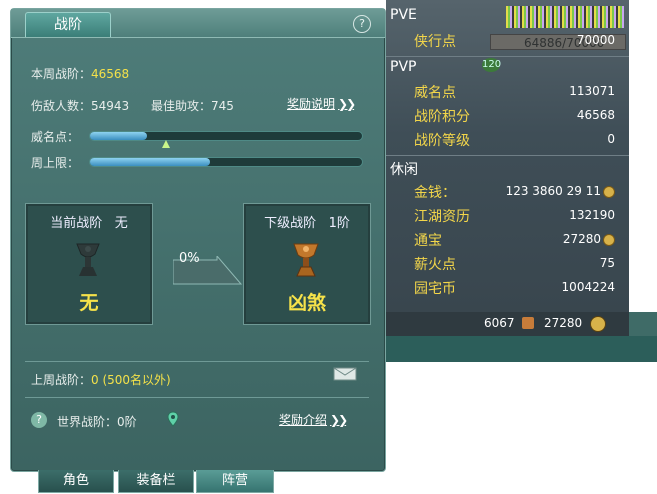 The image size is (657, 494). What do you see at coordinates (61, 74) in the screenshot?
I see `current-rank-label: 本周战阶：` at bounding box center [61, 74].